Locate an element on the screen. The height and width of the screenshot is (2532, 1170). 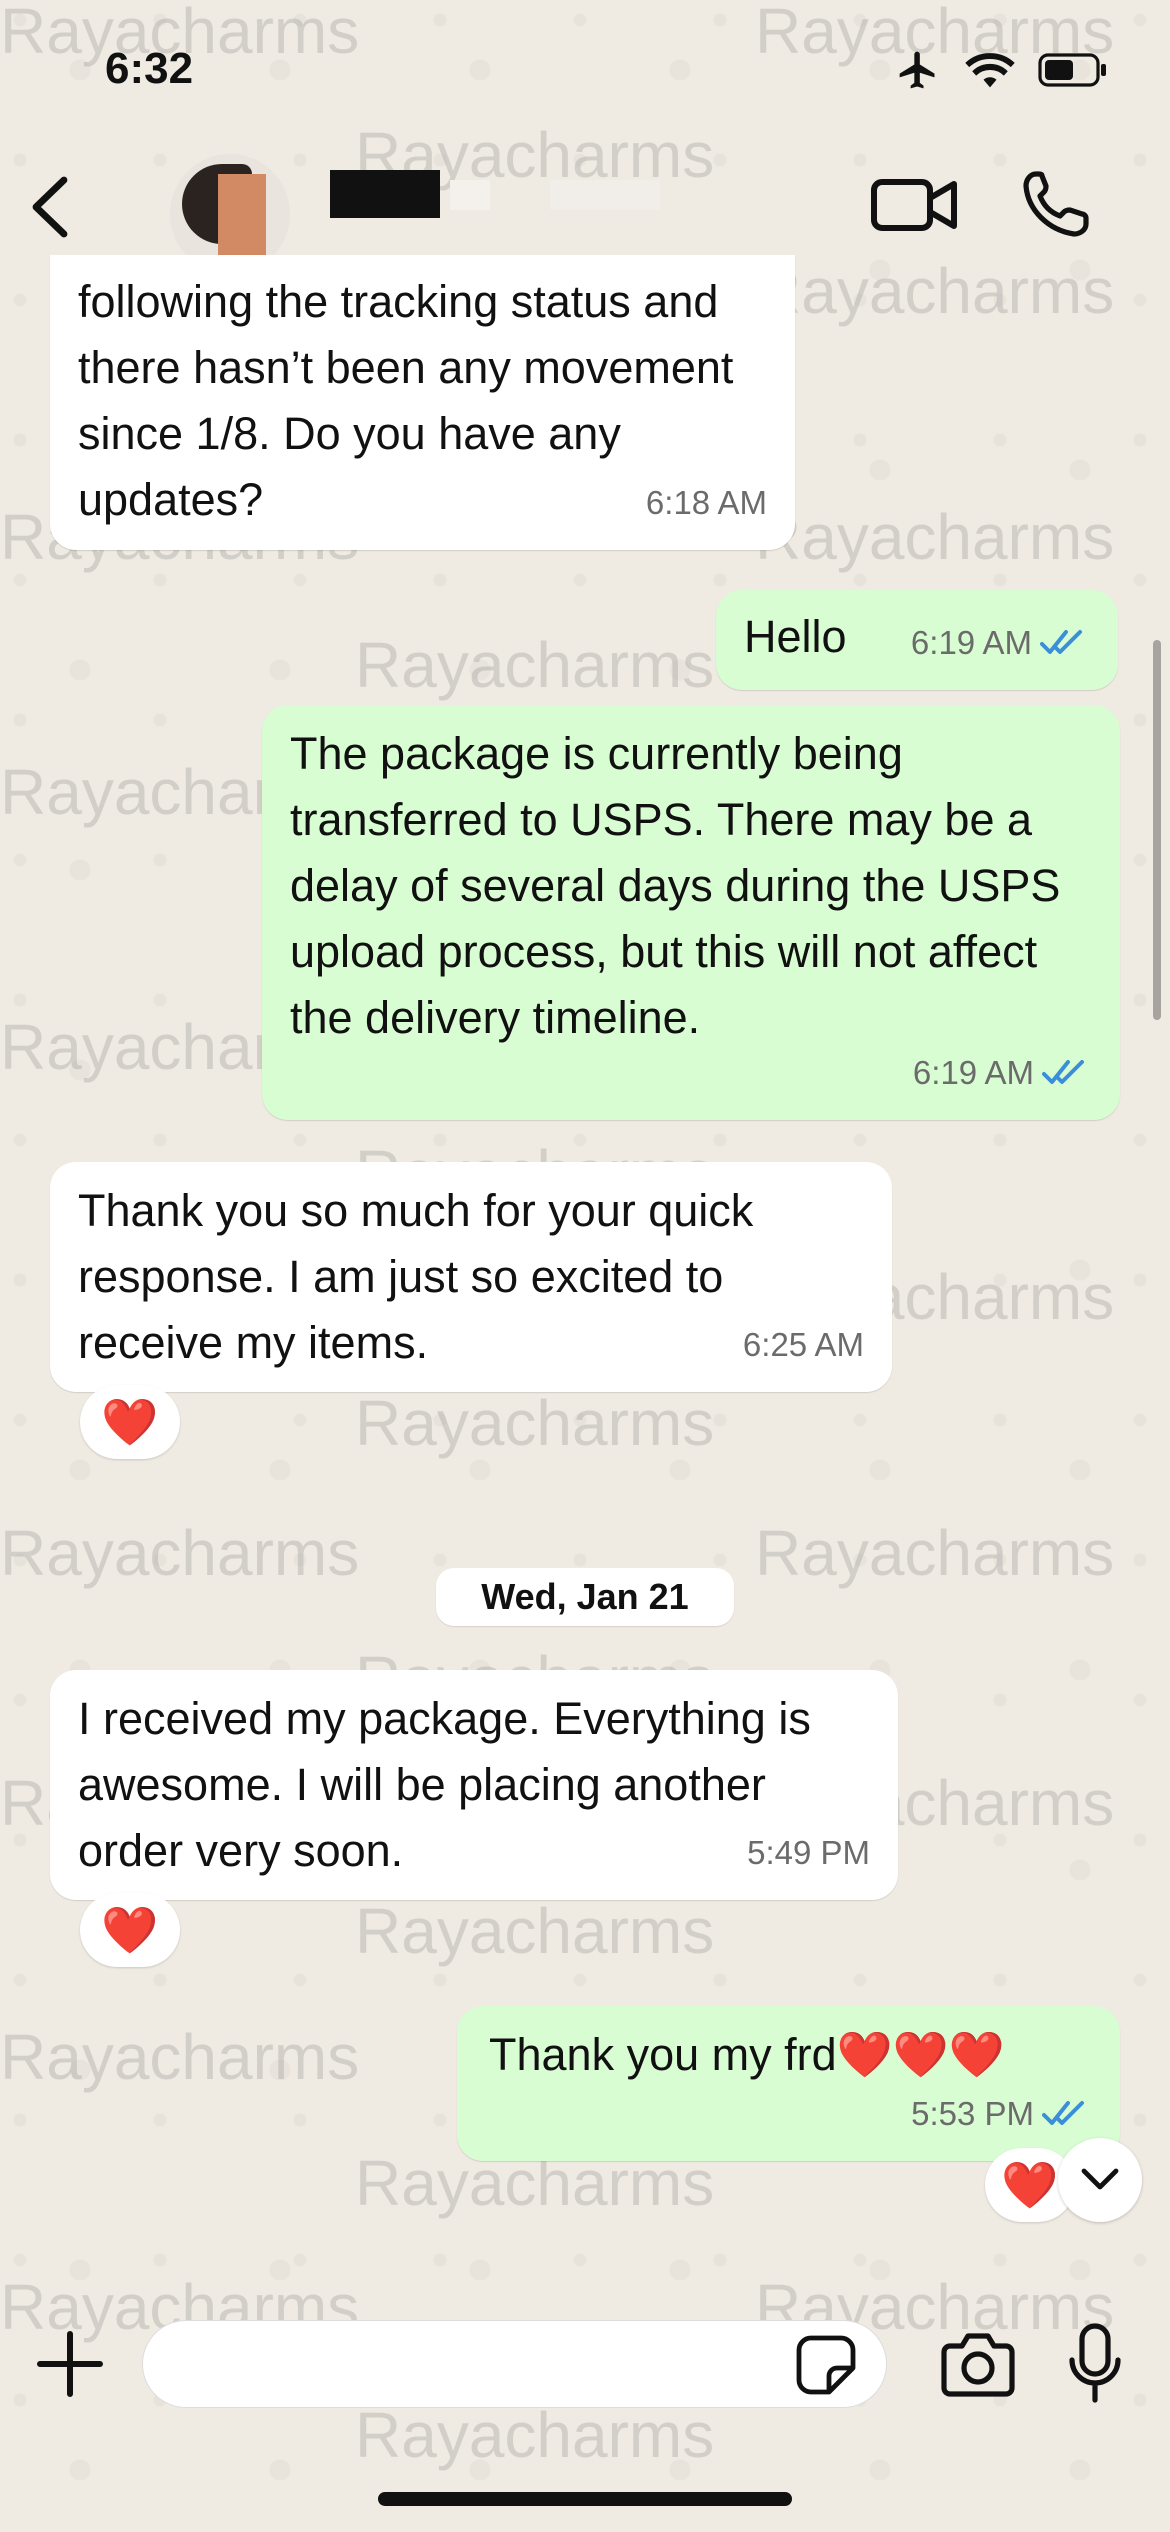
status-time: 6:32 is located at coordinates (149, 68).